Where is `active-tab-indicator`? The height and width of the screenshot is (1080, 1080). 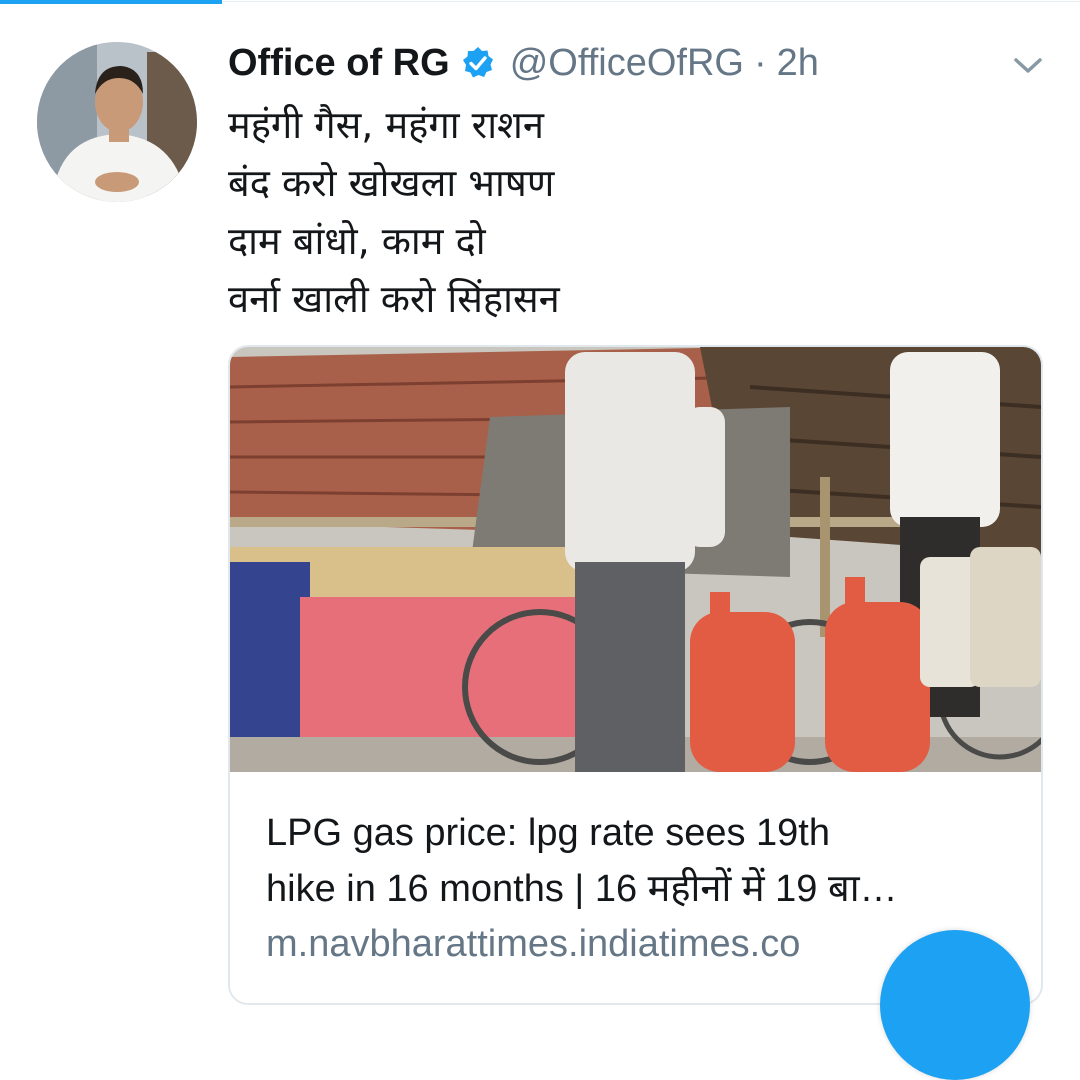 active-tab-indicator is located at coordinates (111, 2).